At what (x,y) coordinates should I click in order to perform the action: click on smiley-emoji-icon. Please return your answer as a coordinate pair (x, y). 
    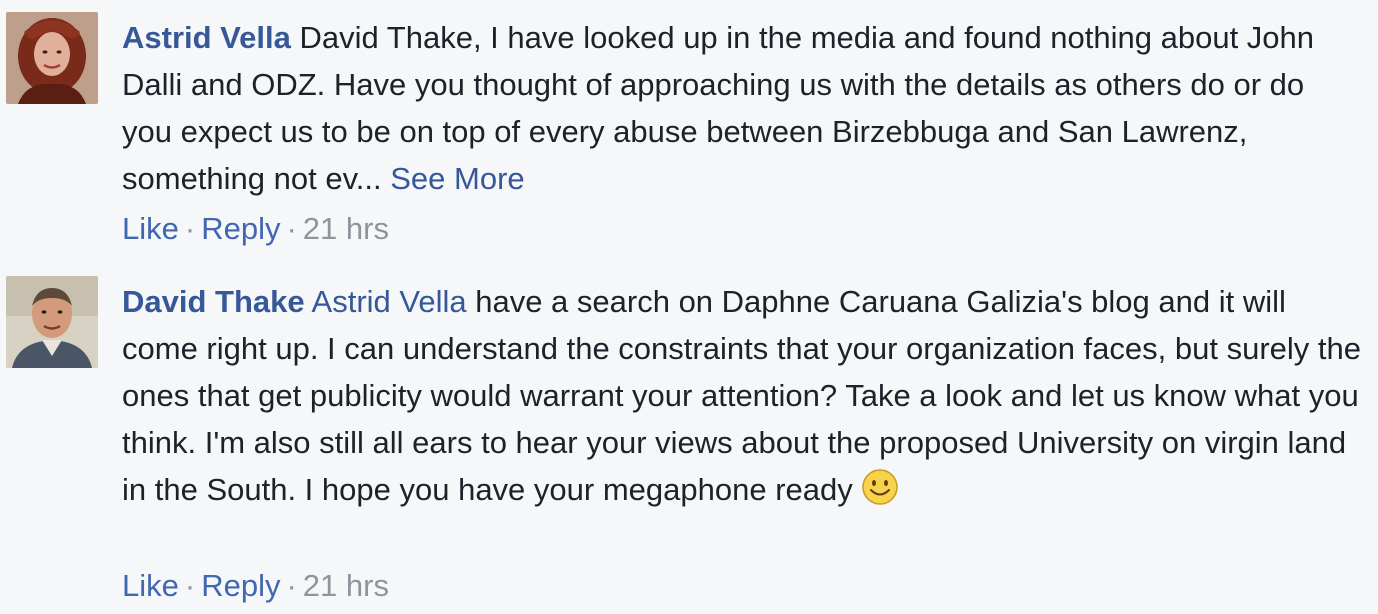
    Looking at the image, I should click on (880, 487).